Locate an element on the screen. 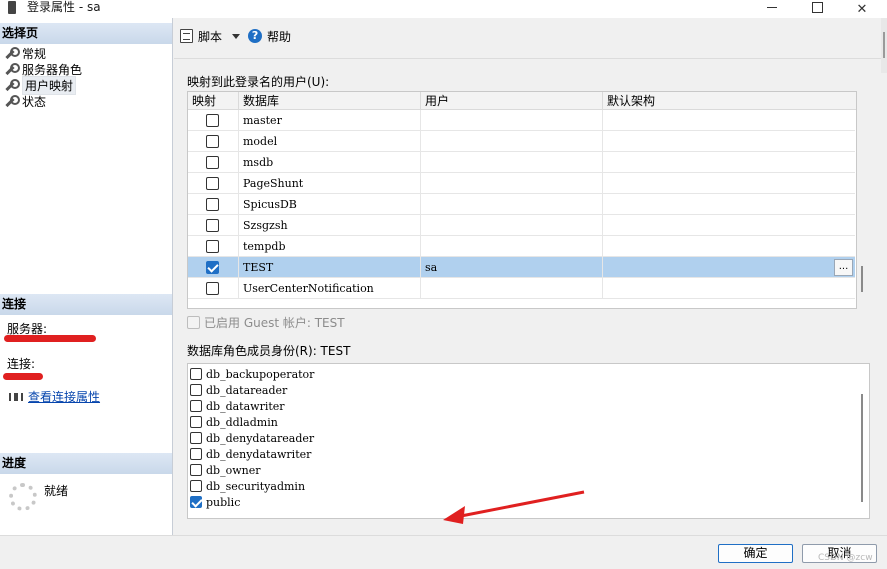 The width and height of the screenshot is (887, 569). database-cell: msdb is located at coordinates (330, 162).